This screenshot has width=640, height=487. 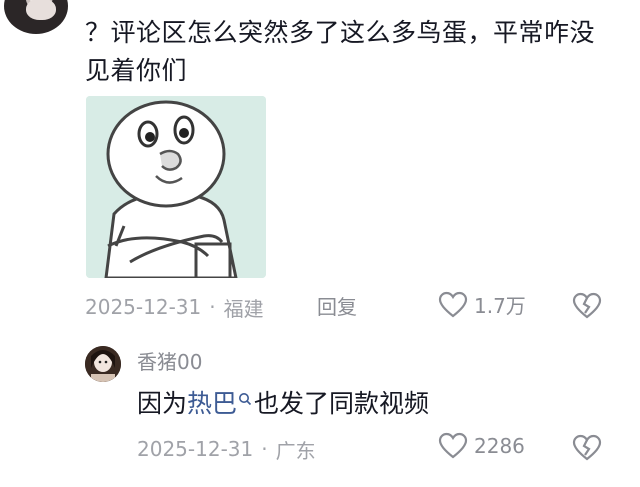 I want to click on reply-like-button: 2286, so click(x=481, y=446).